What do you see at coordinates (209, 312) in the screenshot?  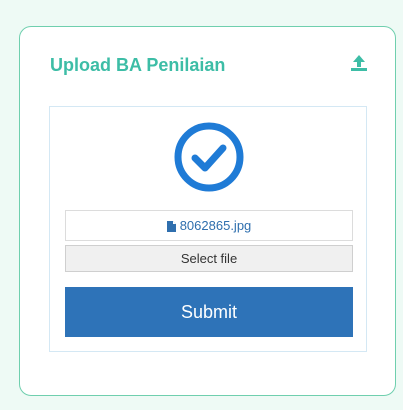 I see `submit-button: Submit` at bounding box center [209, 312].